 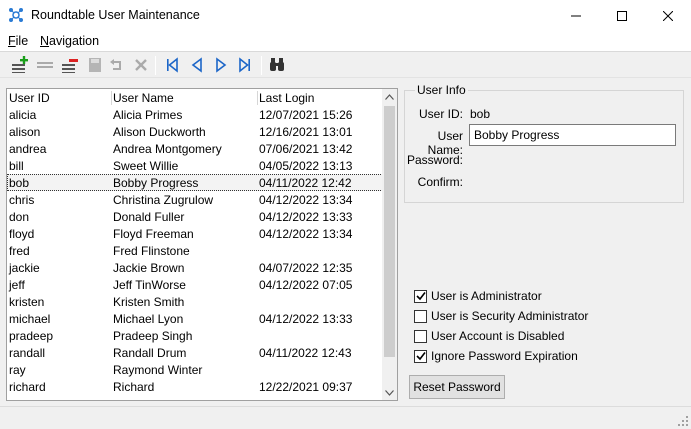 I want to click on table-row: fred Fred Flinstone, so click(x=195, y=250).